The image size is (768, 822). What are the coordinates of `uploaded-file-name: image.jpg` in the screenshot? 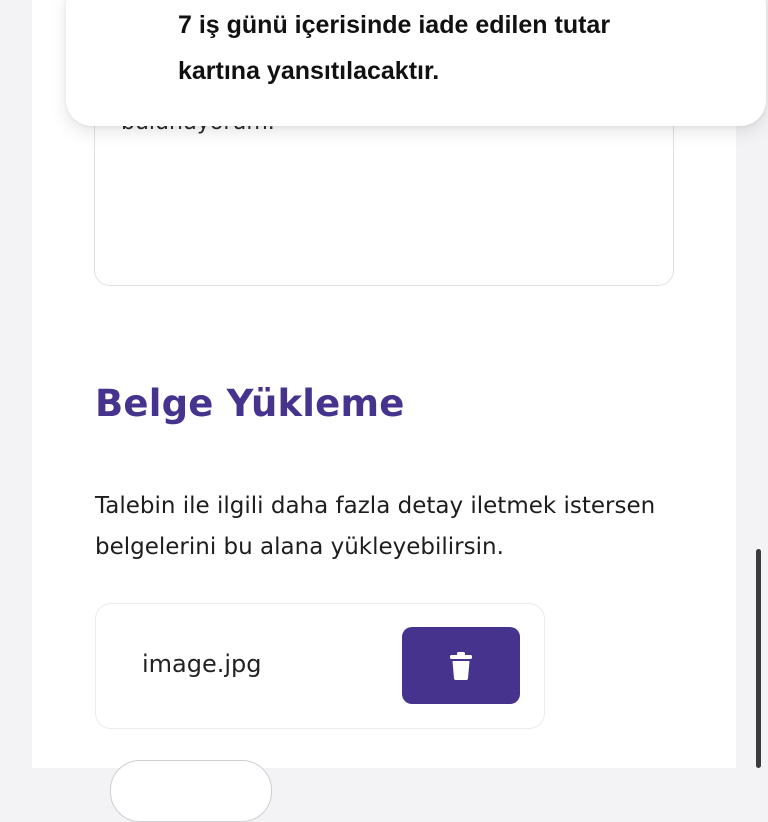 It's located at (202, 664).